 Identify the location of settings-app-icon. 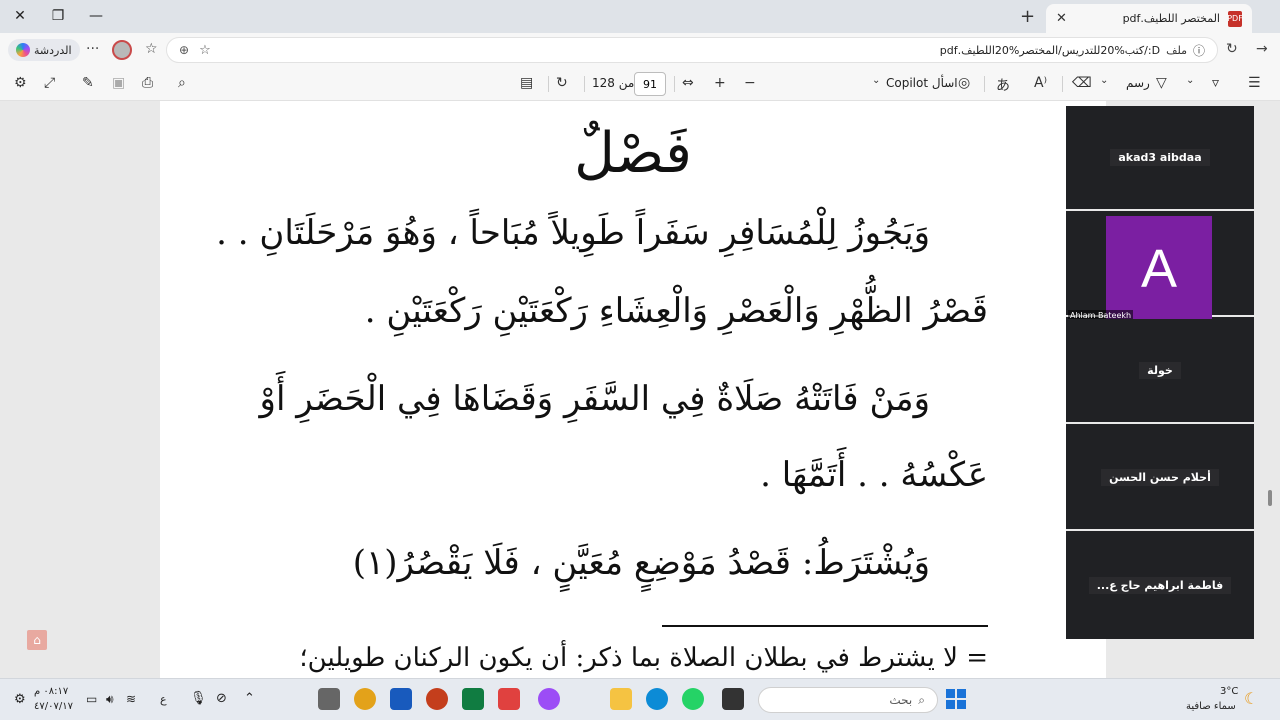
(329, 699).